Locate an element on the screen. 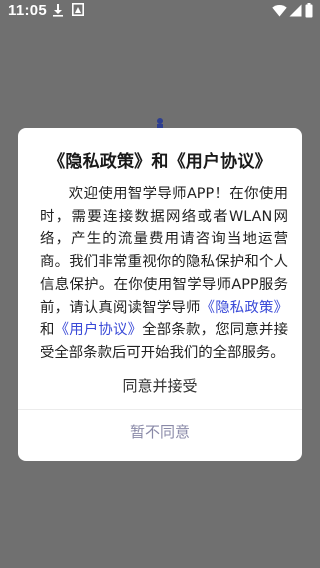 This screenshot has width=320, height=568. decline-button: 暂不同意 is located at coordinates (160, 432).